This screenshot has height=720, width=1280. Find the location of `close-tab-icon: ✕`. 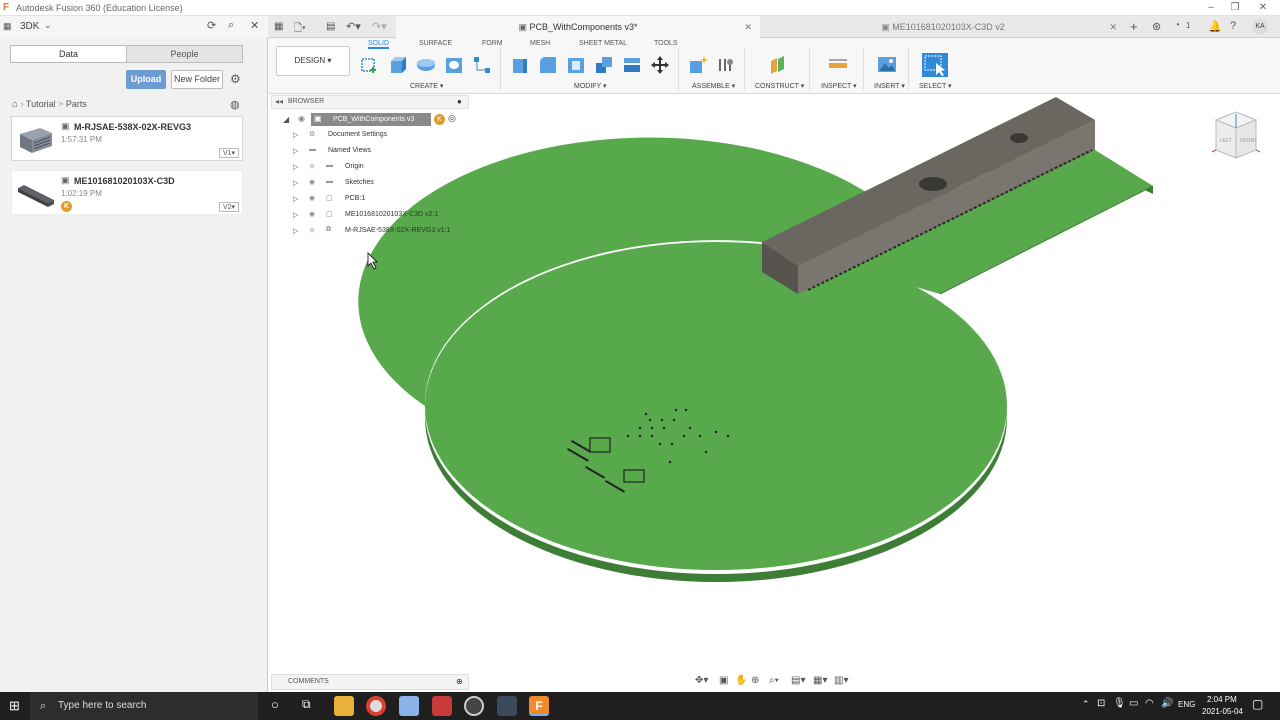

close-tab-icon: ✕ is located at coordinates (1113, 27).